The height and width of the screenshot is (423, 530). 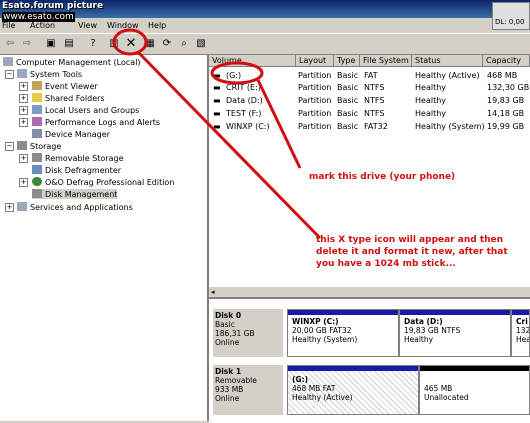 I want to click on disk1-size: 933 MB, so click(x=229, y=389).